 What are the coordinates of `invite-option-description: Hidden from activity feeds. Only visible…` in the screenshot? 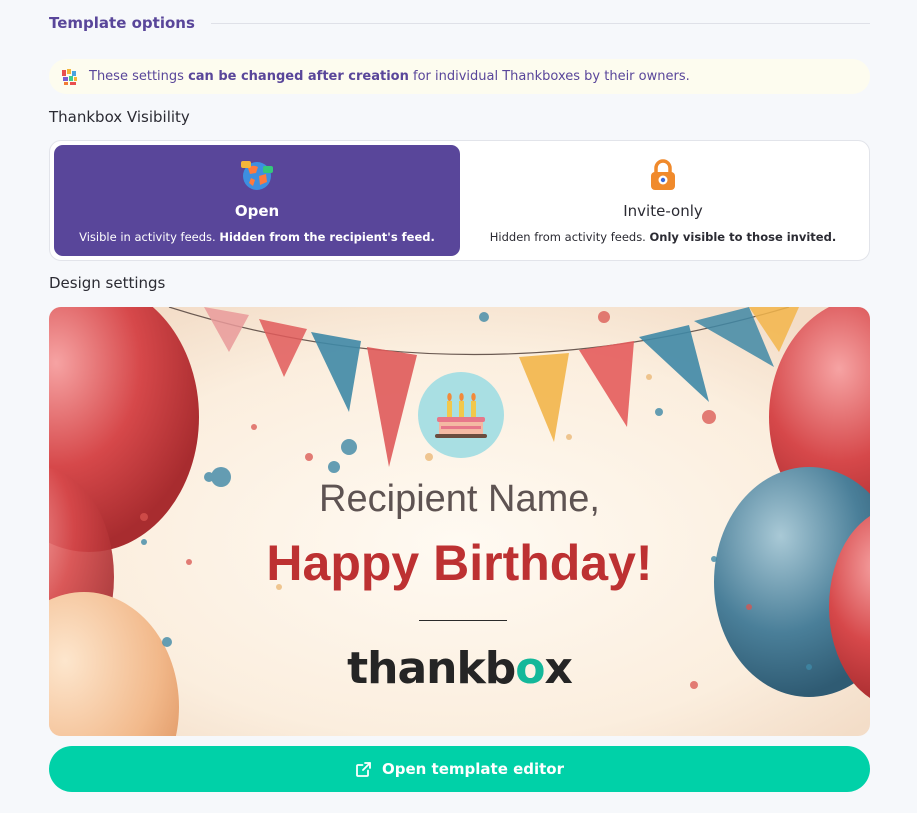 It's located at (663, 237).